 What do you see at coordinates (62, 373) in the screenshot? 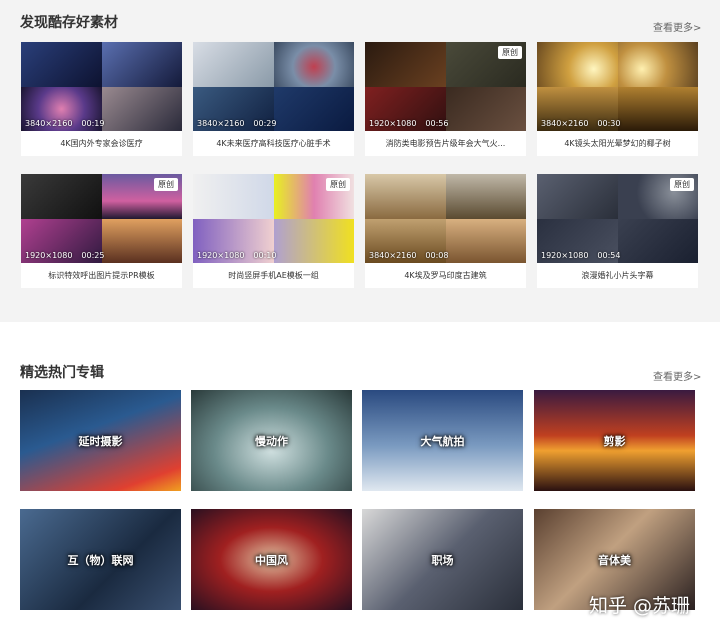
I see `section-title: 精选热门专辑` at bounding box center [62, 373].